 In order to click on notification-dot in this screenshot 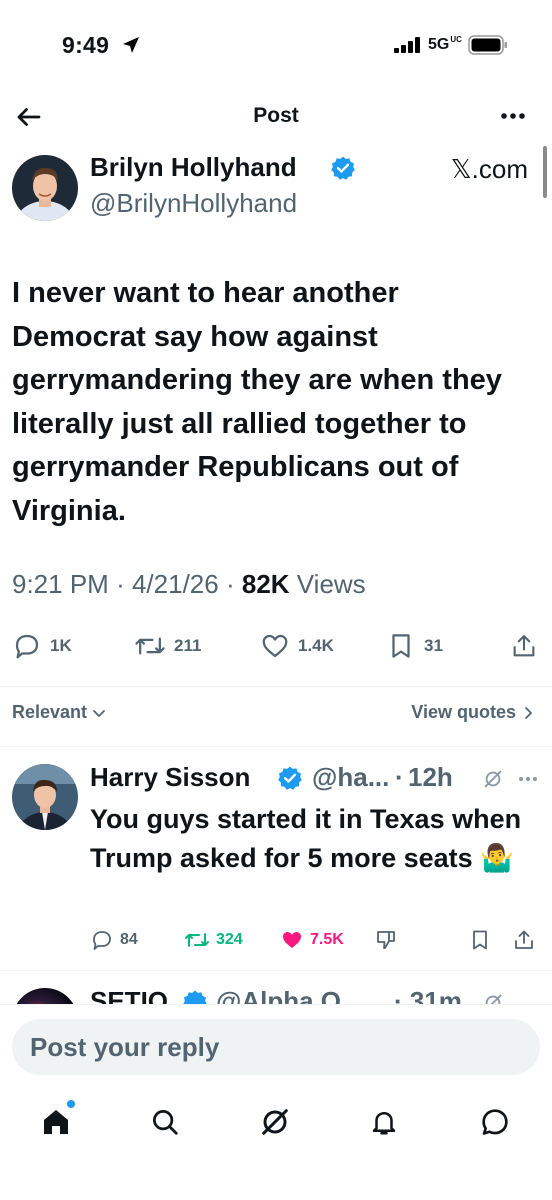, I will do `click(71, 1104)`.